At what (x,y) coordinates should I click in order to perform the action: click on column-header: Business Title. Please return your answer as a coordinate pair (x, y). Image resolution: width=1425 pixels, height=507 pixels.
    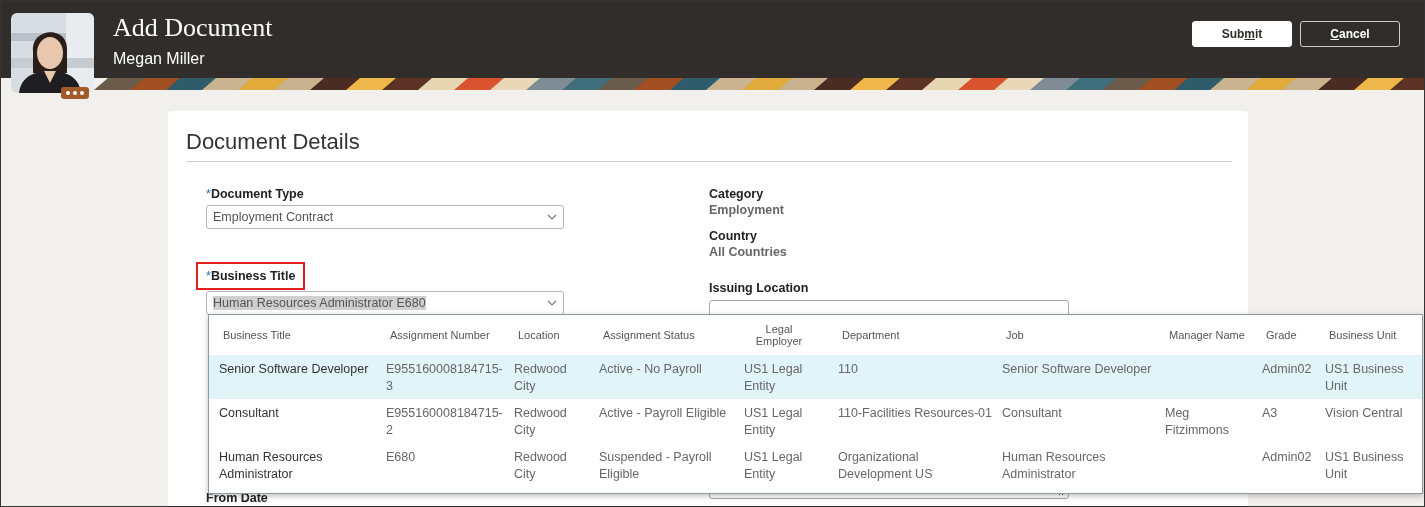
    Looking at the image, I should click on (257, 335).